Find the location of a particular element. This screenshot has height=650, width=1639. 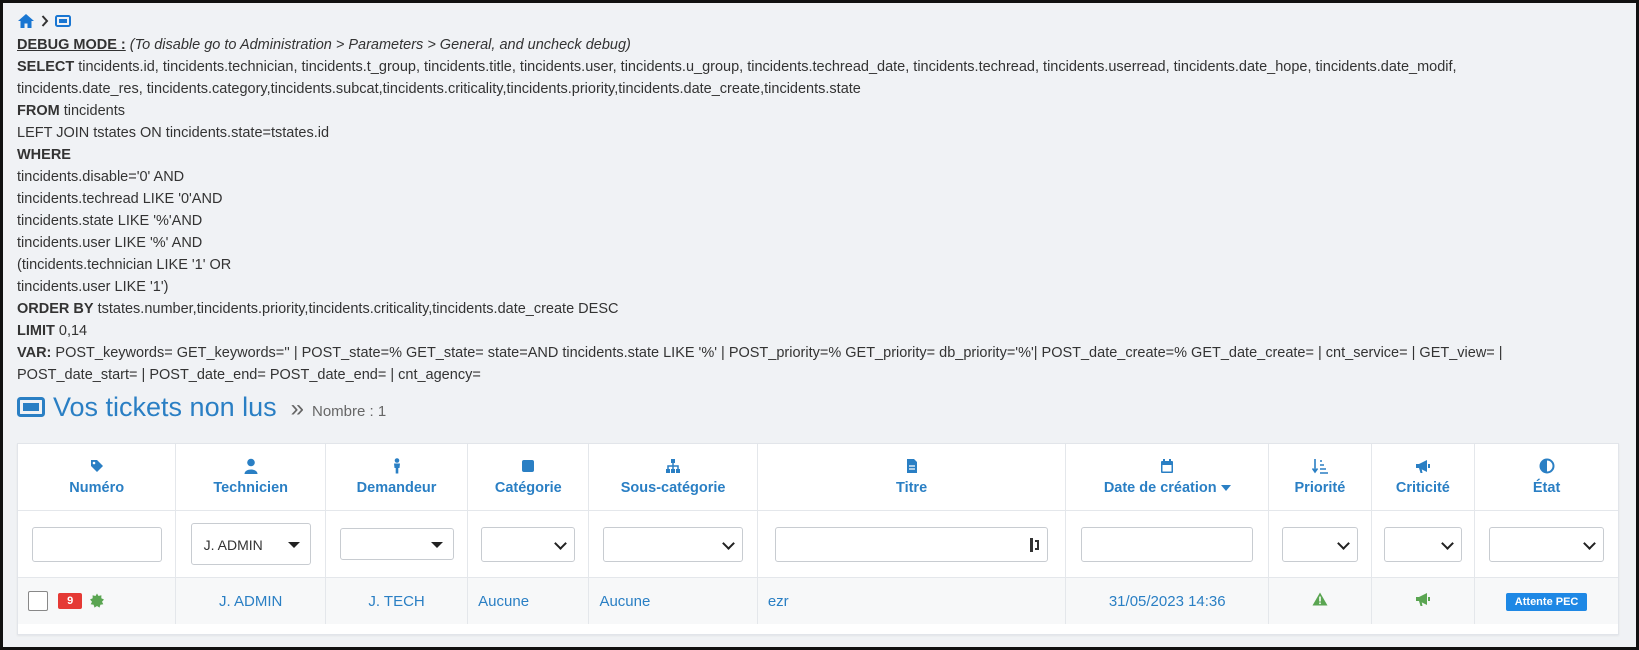

breadcrumb is located at coordinates (819, 21).